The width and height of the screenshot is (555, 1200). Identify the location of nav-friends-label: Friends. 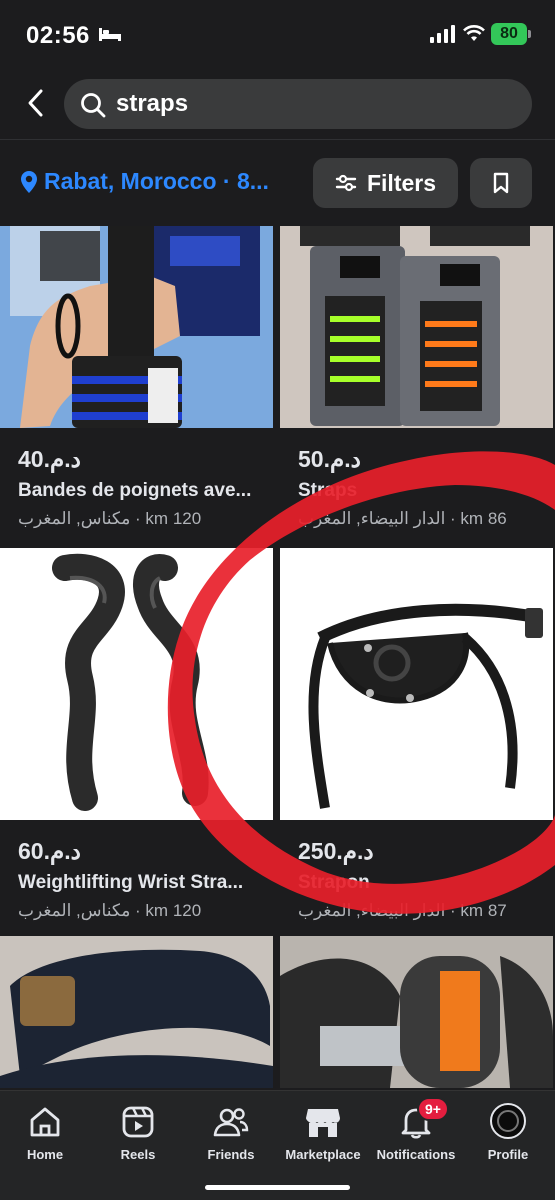
(231, 1154).